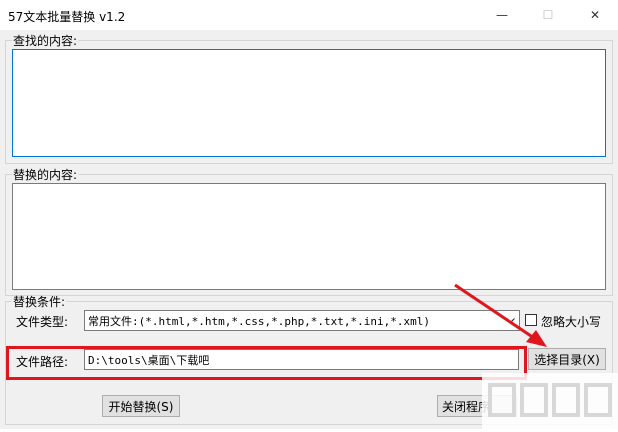 Image resolution: width=618 pixels, height=432 pixels. I want to click on minimize-button: —, so click(502, 15).